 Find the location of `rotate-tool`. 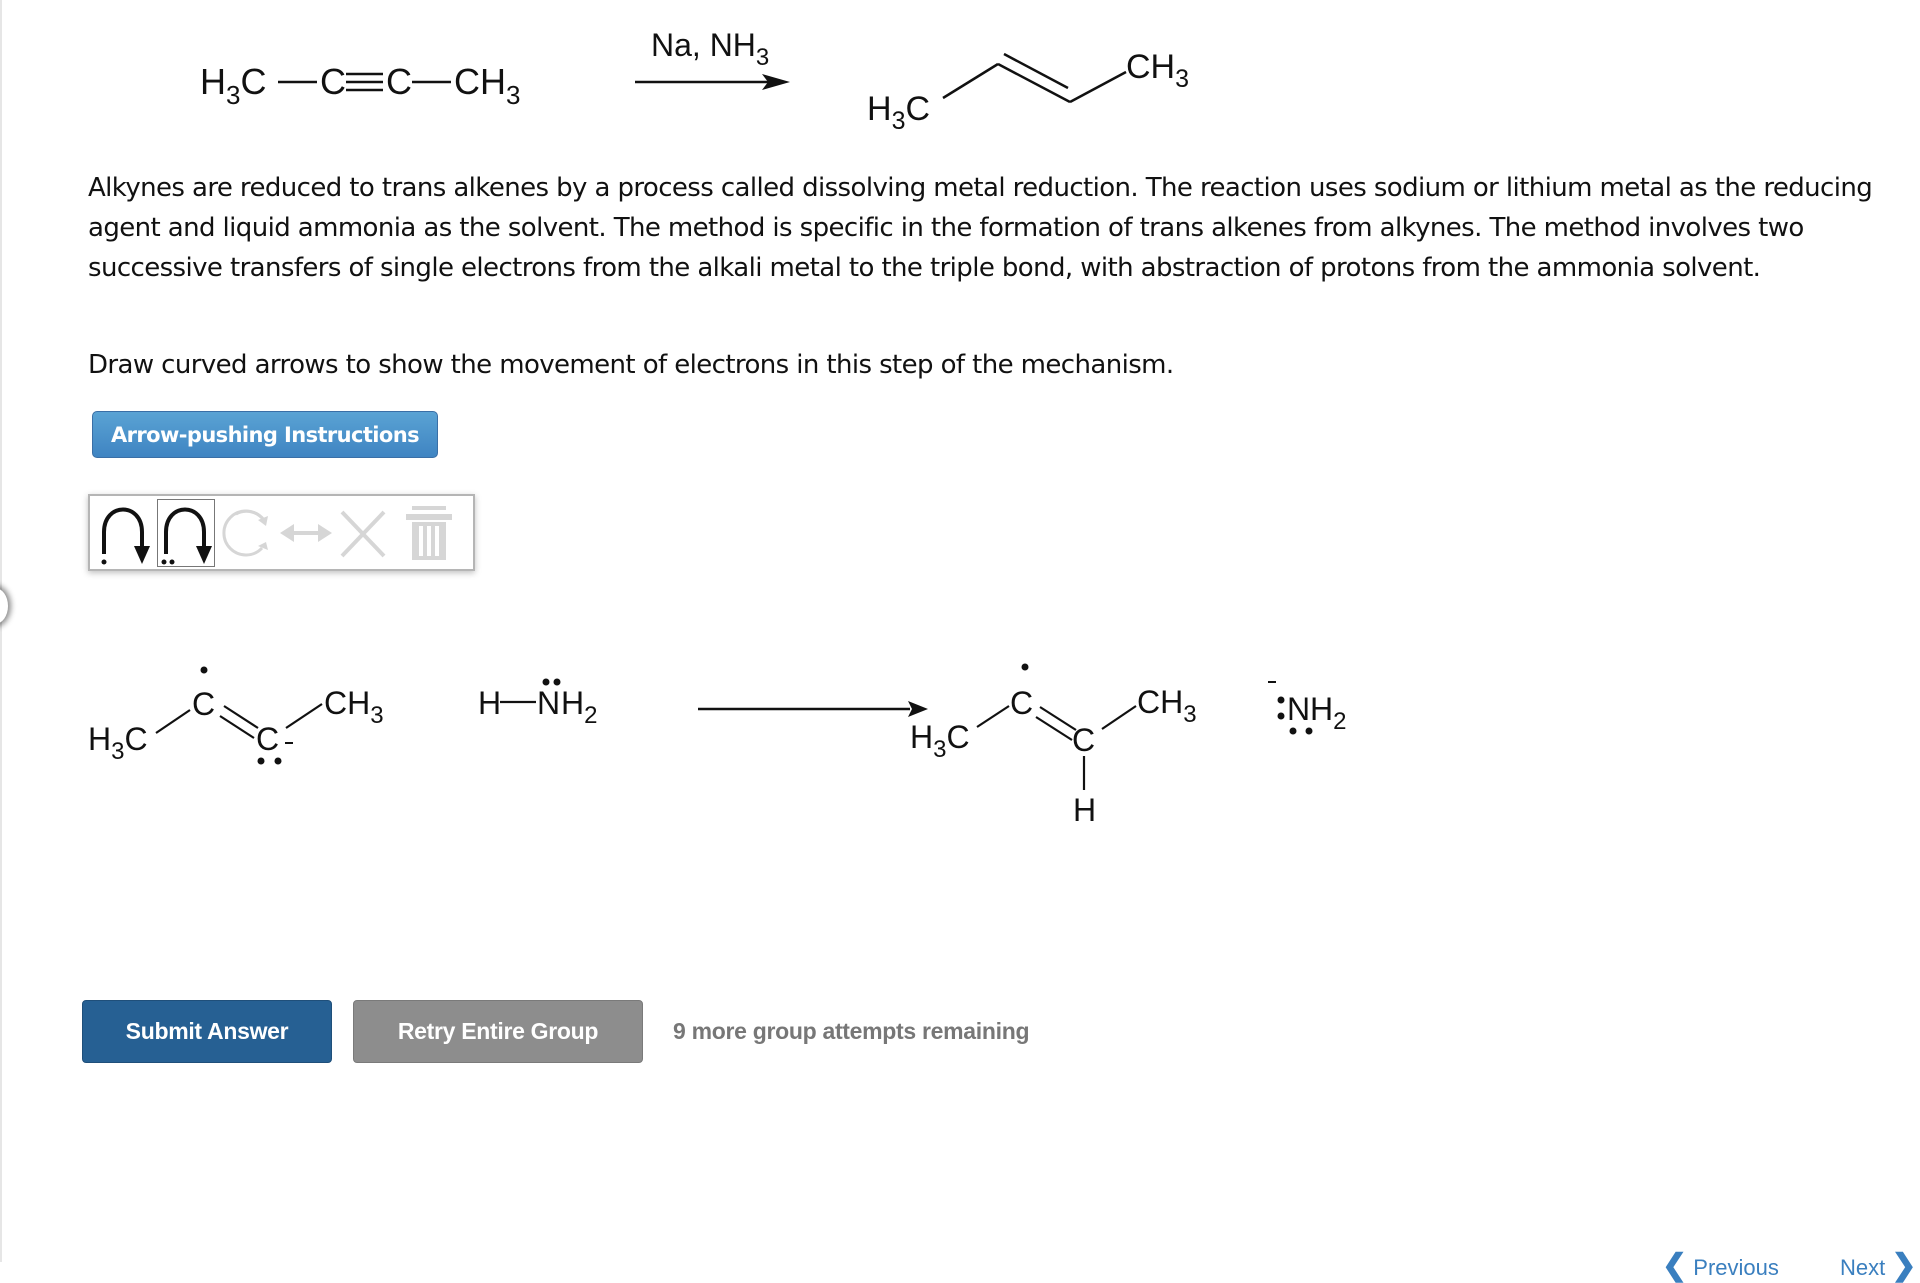

rotate-tool is located at coordinates (247, 533).